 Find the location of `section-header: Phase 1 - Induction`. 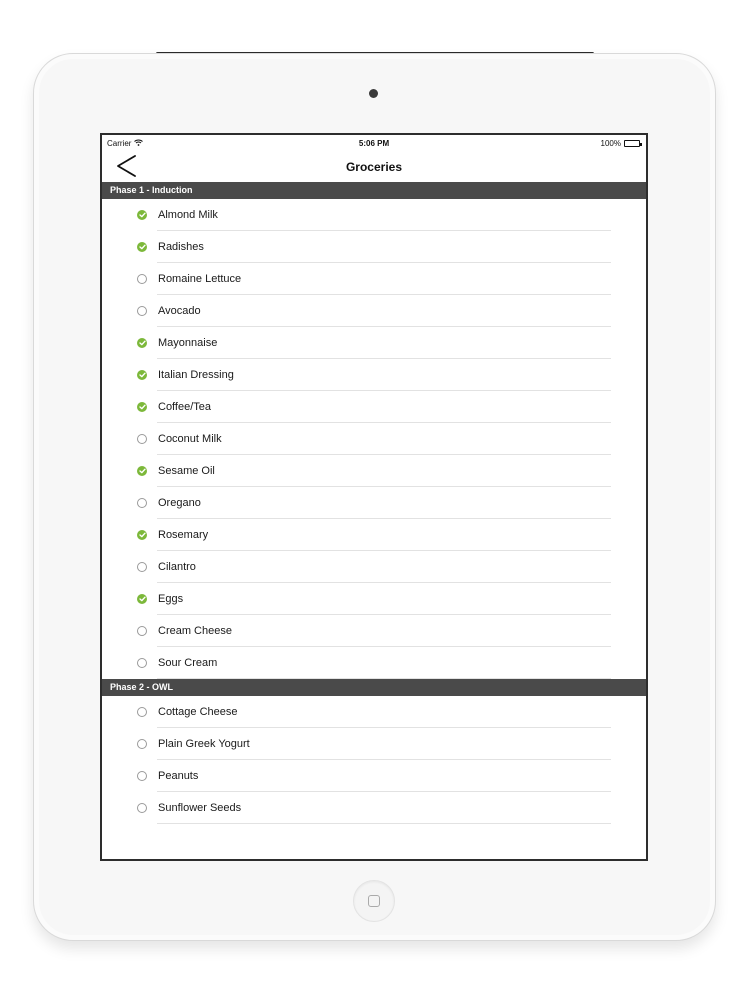

section-header: Phase 1 - Induction is located at coordinates (374, 190).